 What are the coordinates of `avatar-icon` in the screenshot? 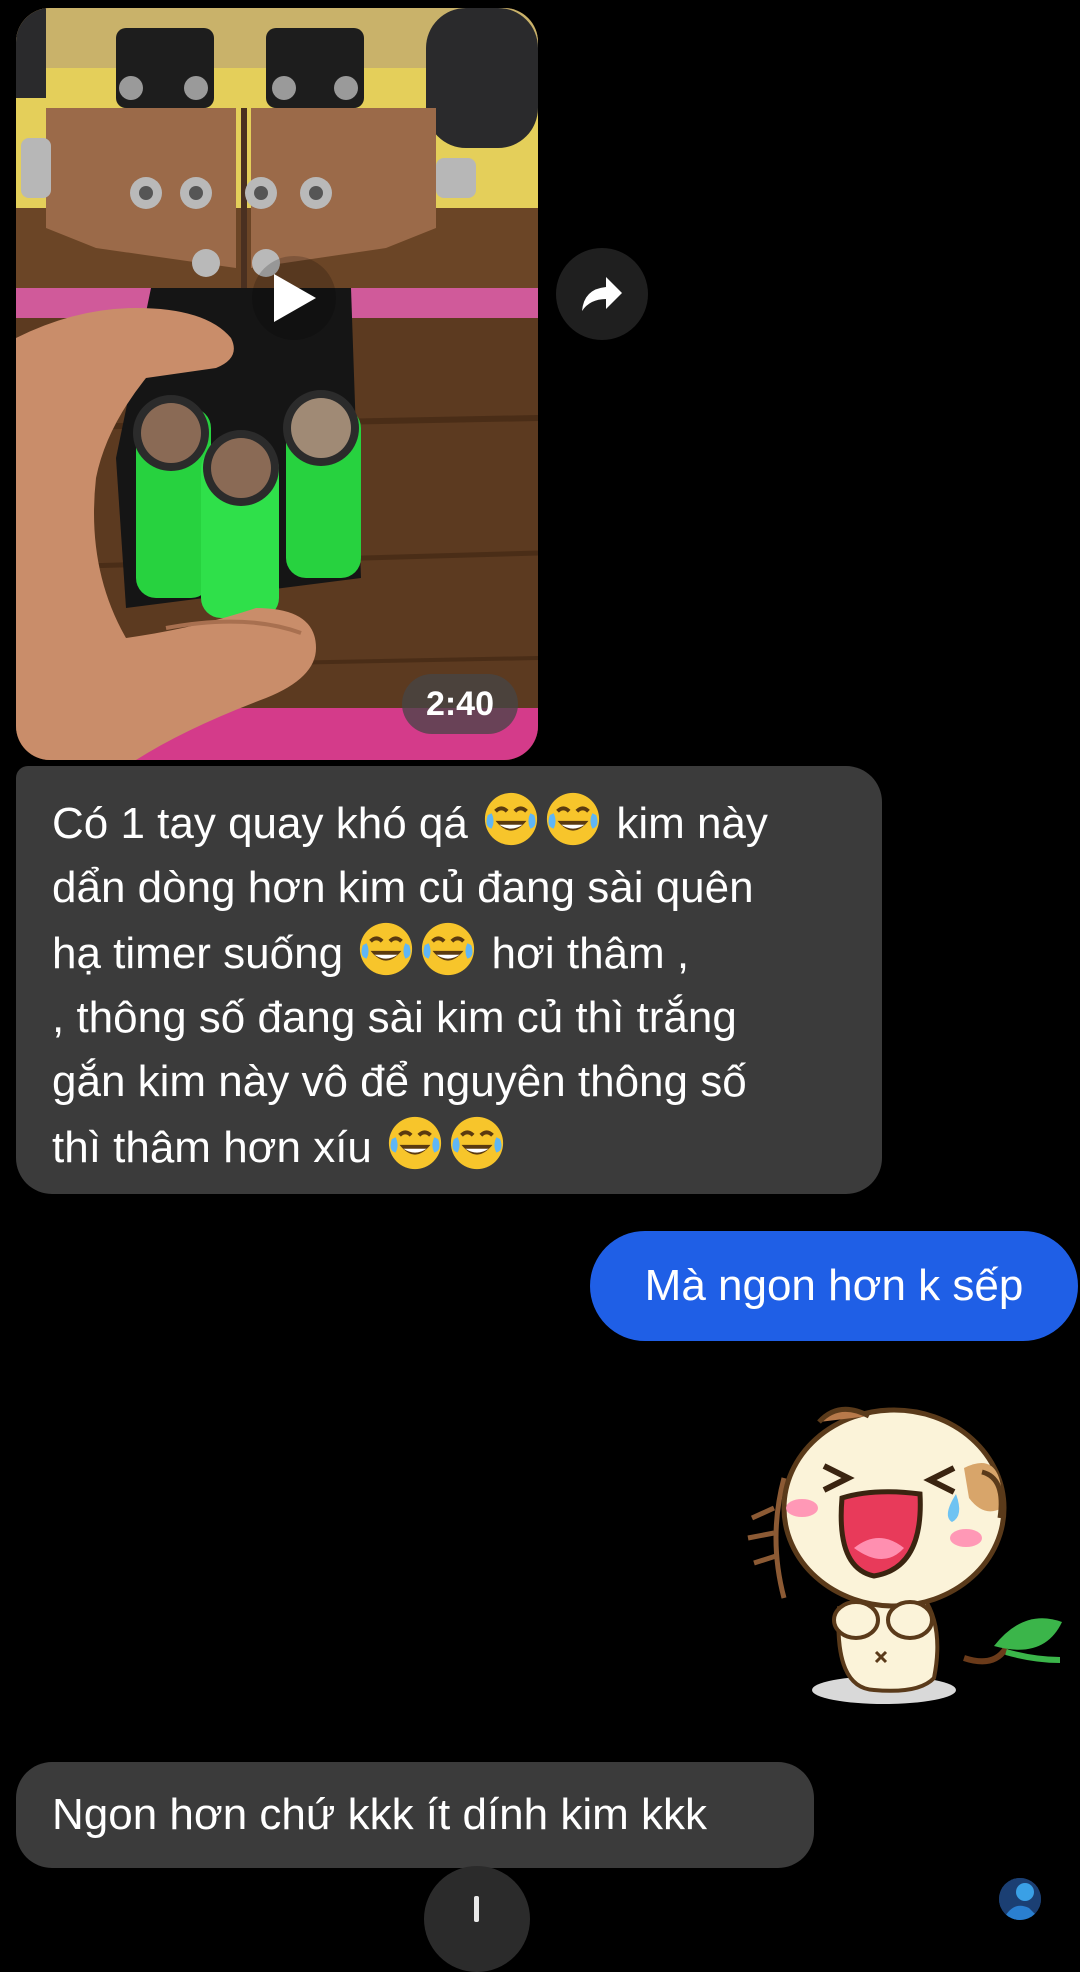 It's located at (1020, 1899).